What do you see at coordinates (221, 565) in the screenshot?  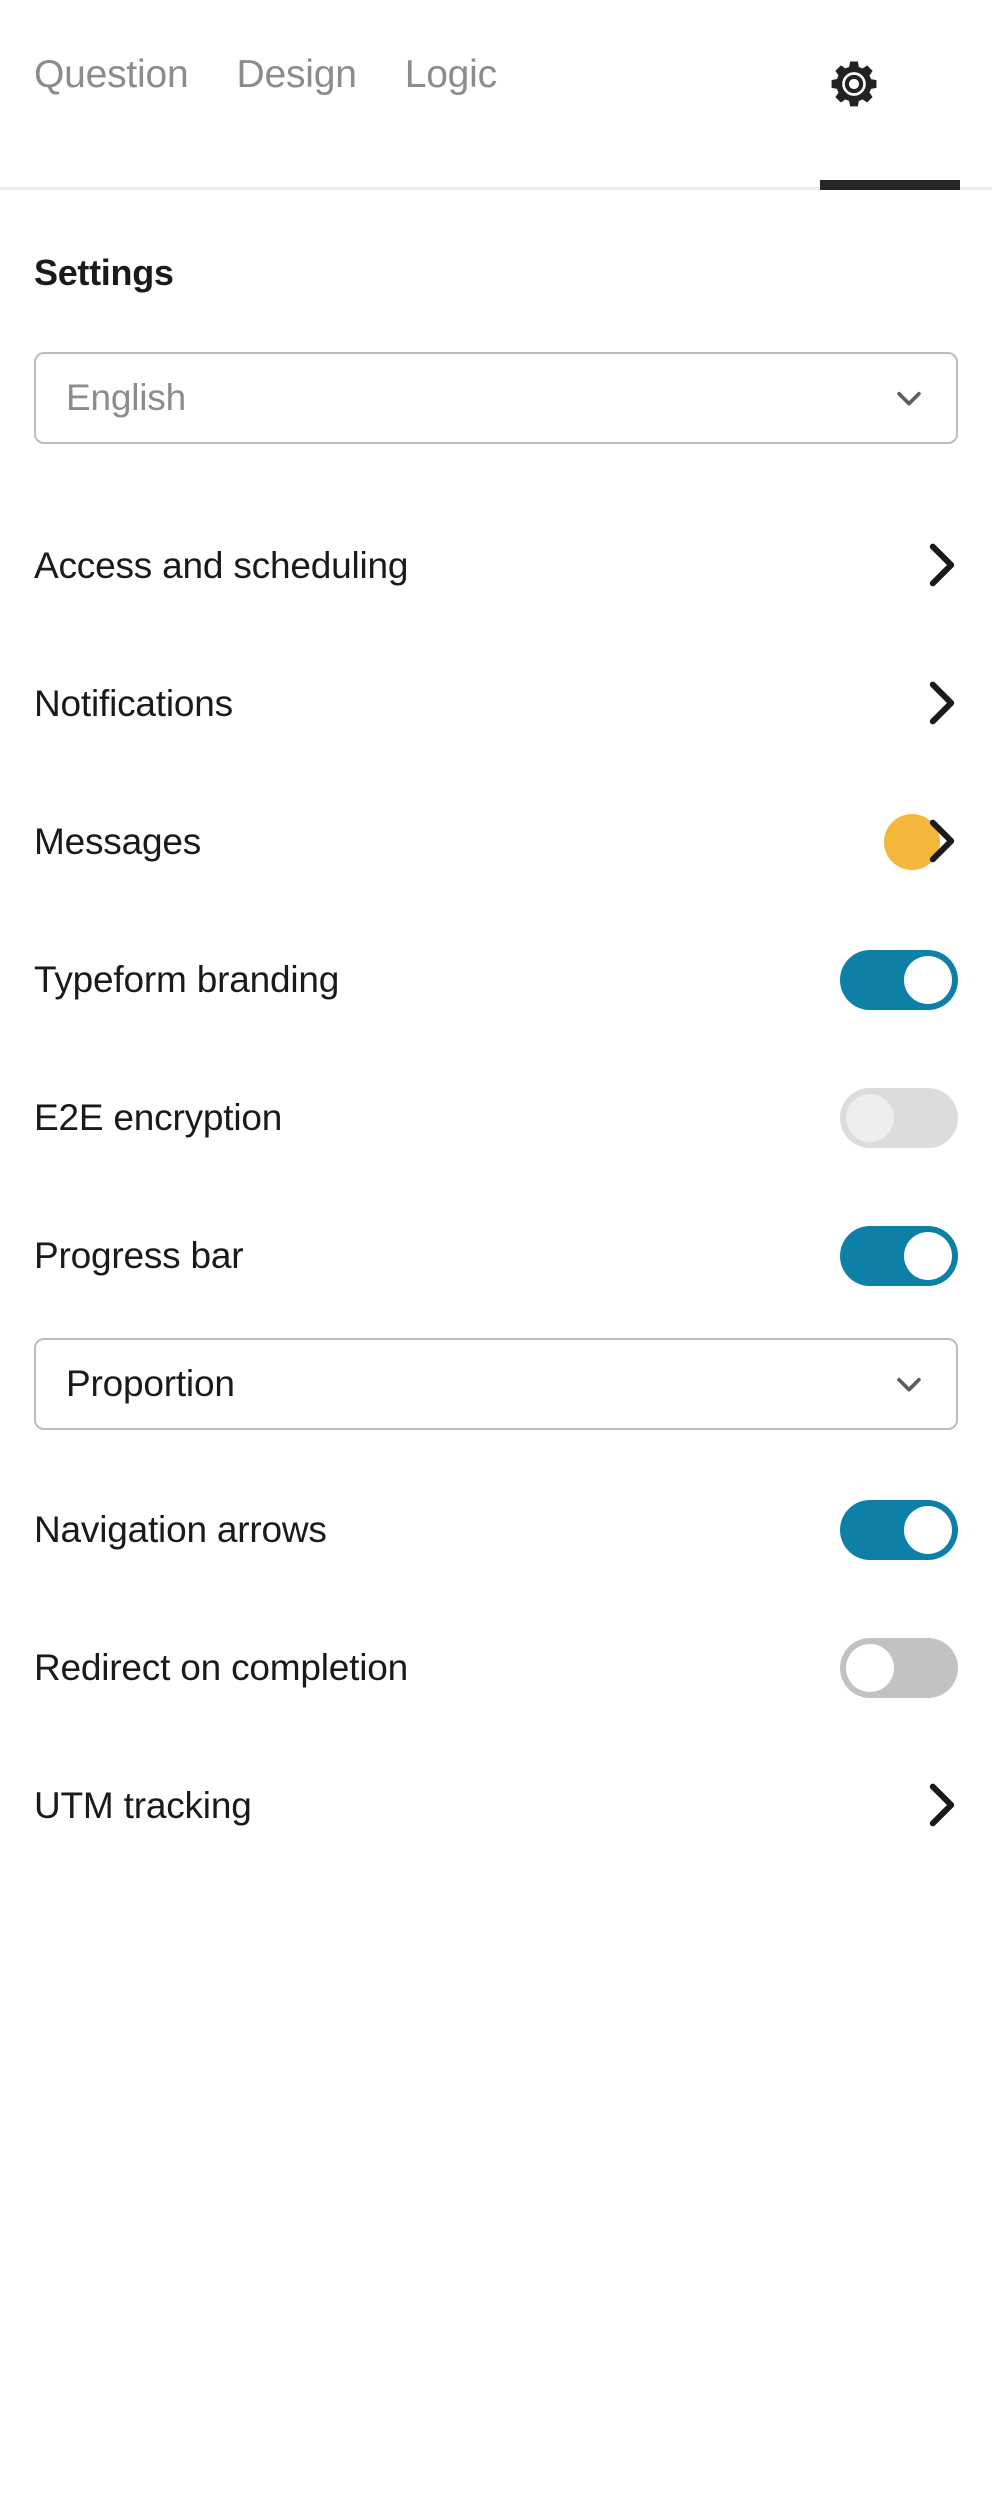 I see `row-label: Access and scheduling` at bounding box center [221, 565].